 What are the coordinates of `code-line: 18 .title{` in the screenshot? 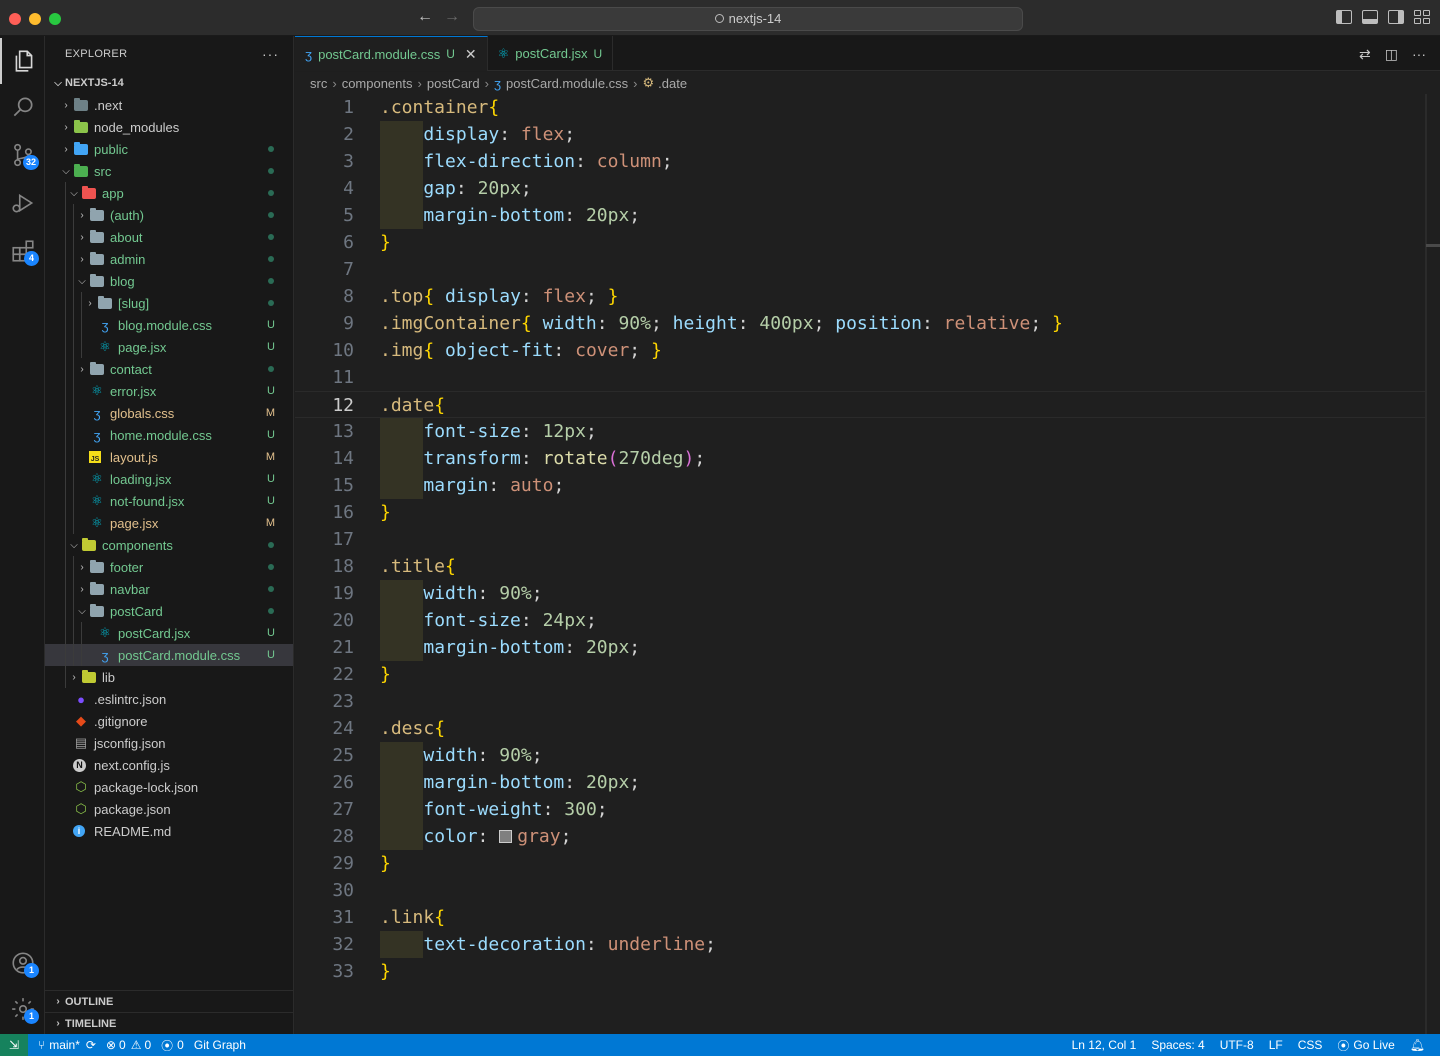 It's located at (860, 566).